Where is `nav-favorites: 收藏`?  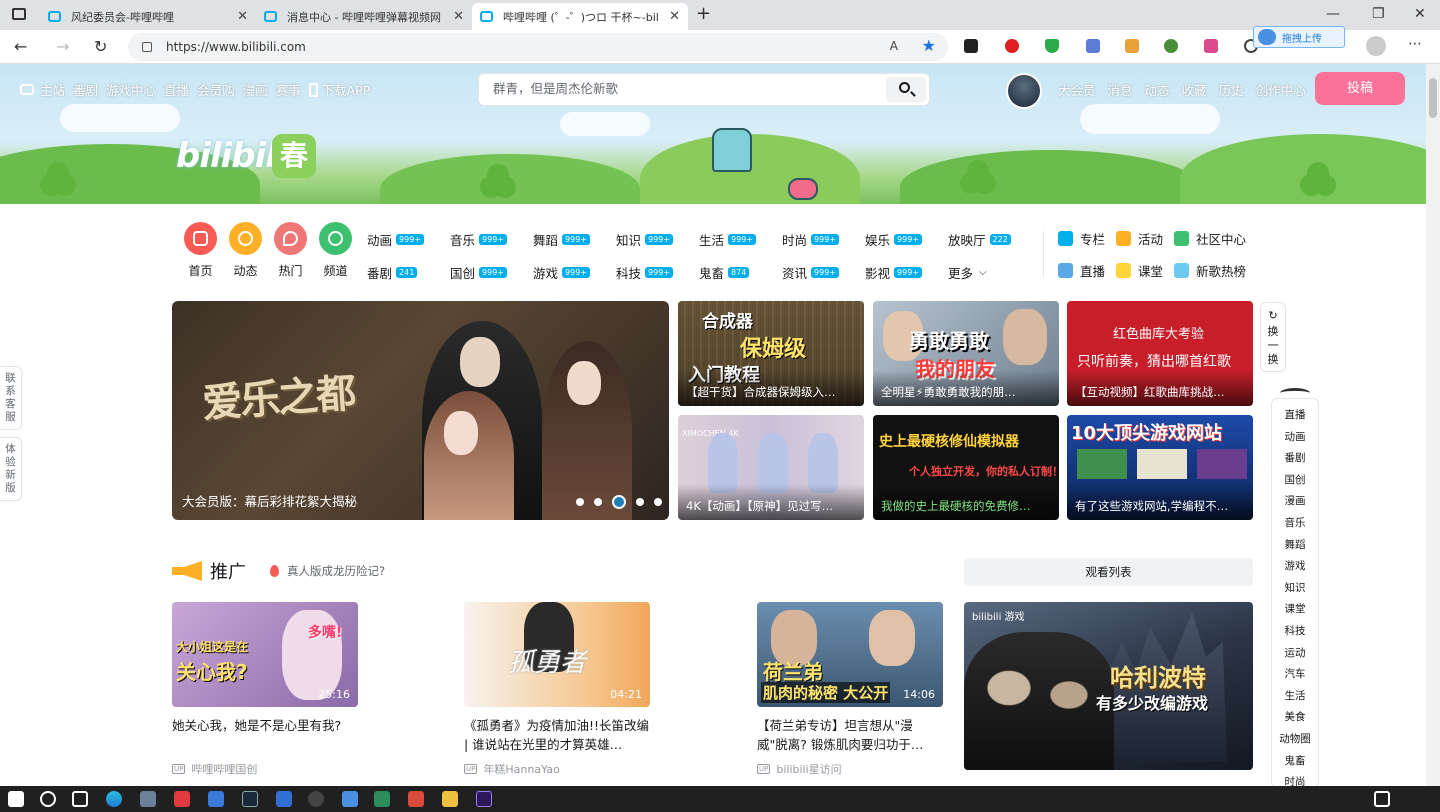
nav-favorites: 收藏 is located at coordinates (1194, 89).